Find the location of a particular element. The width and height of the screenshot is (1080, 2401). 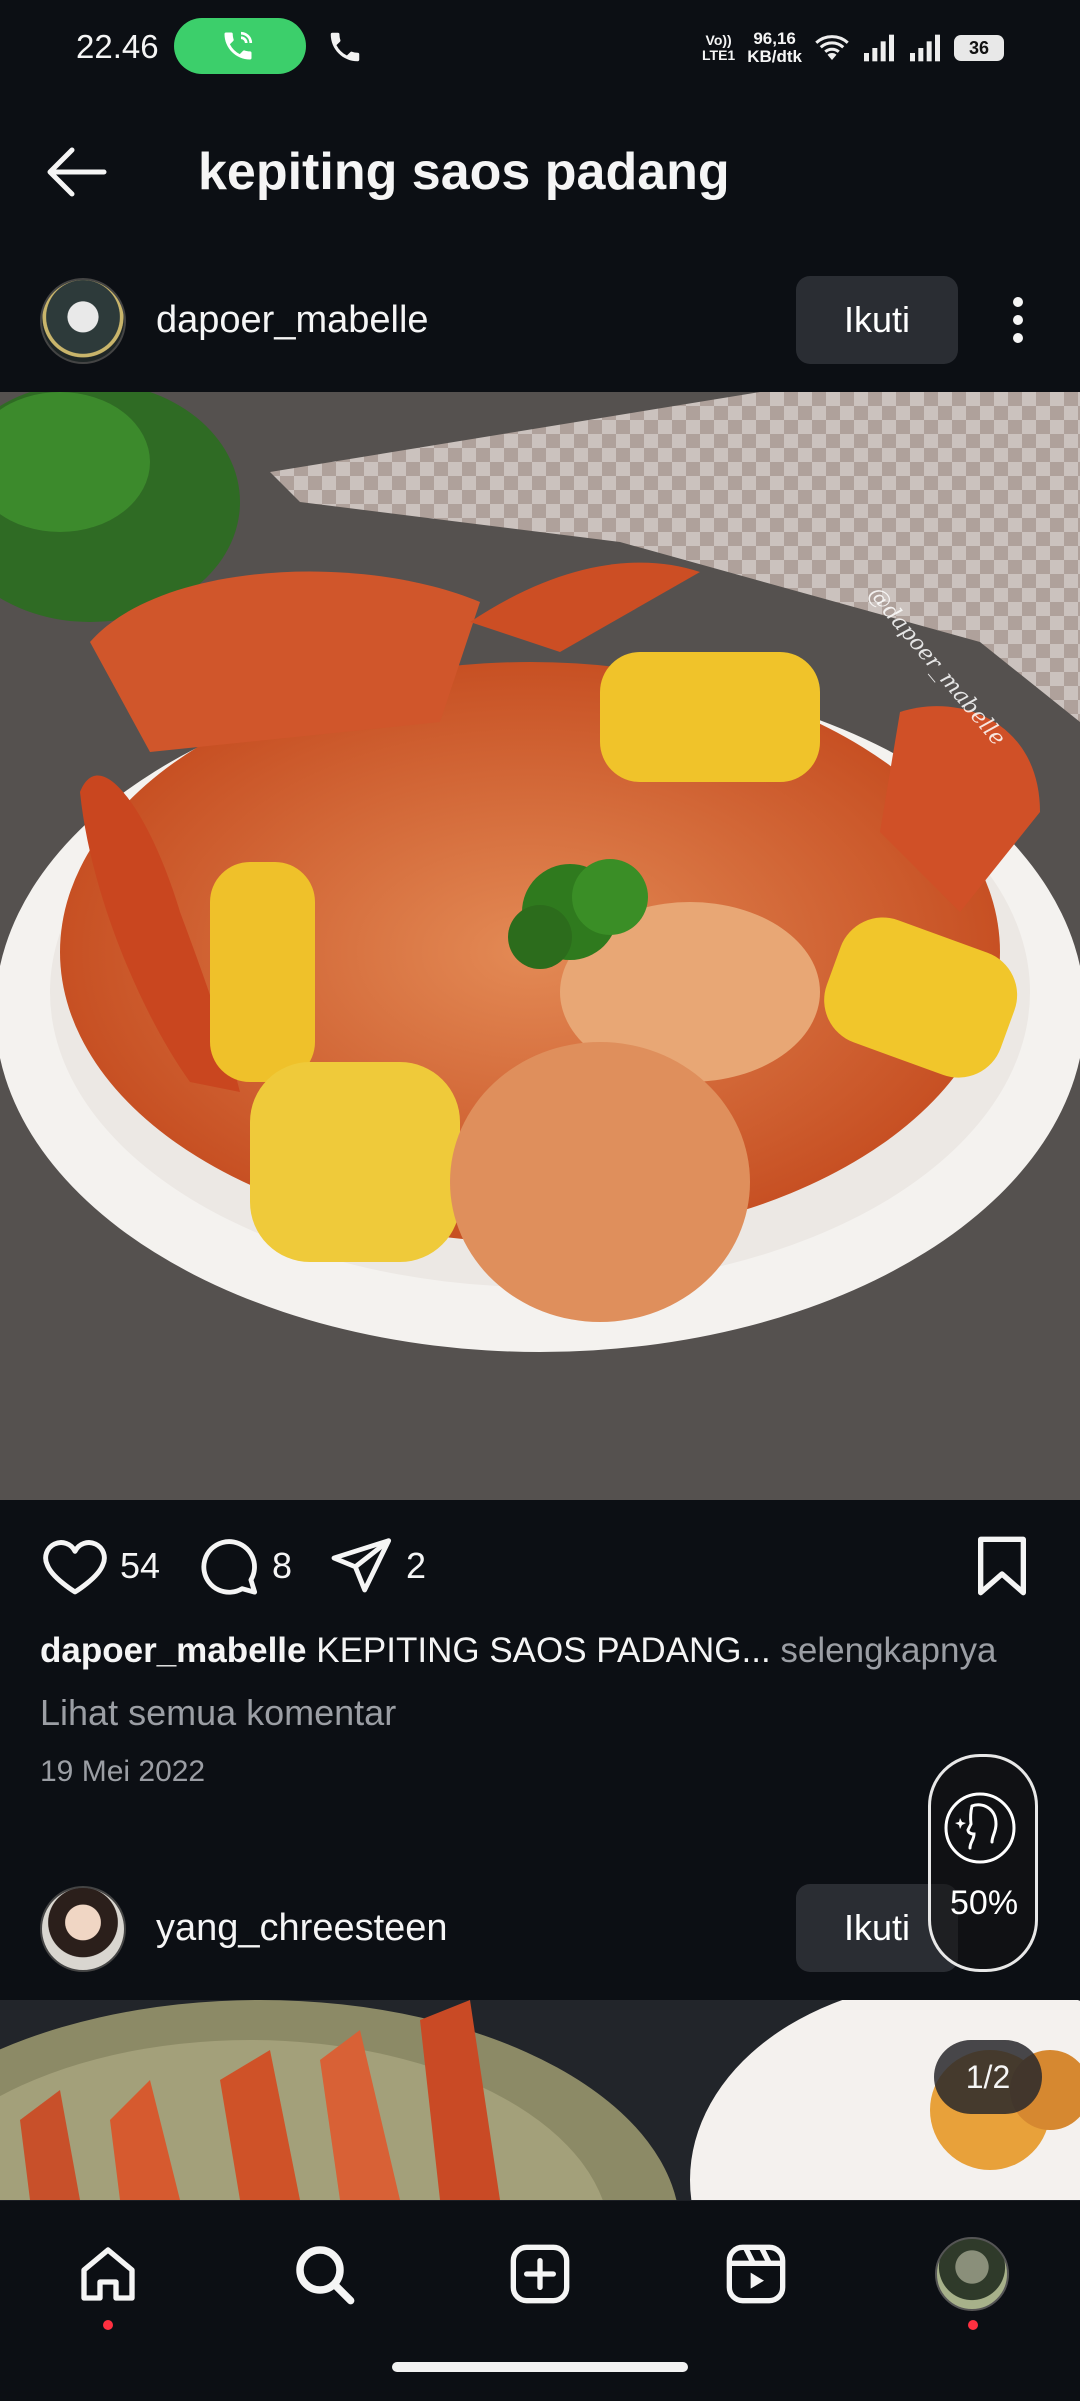

bookmark-icon is located at coordinates (1002, 1566).